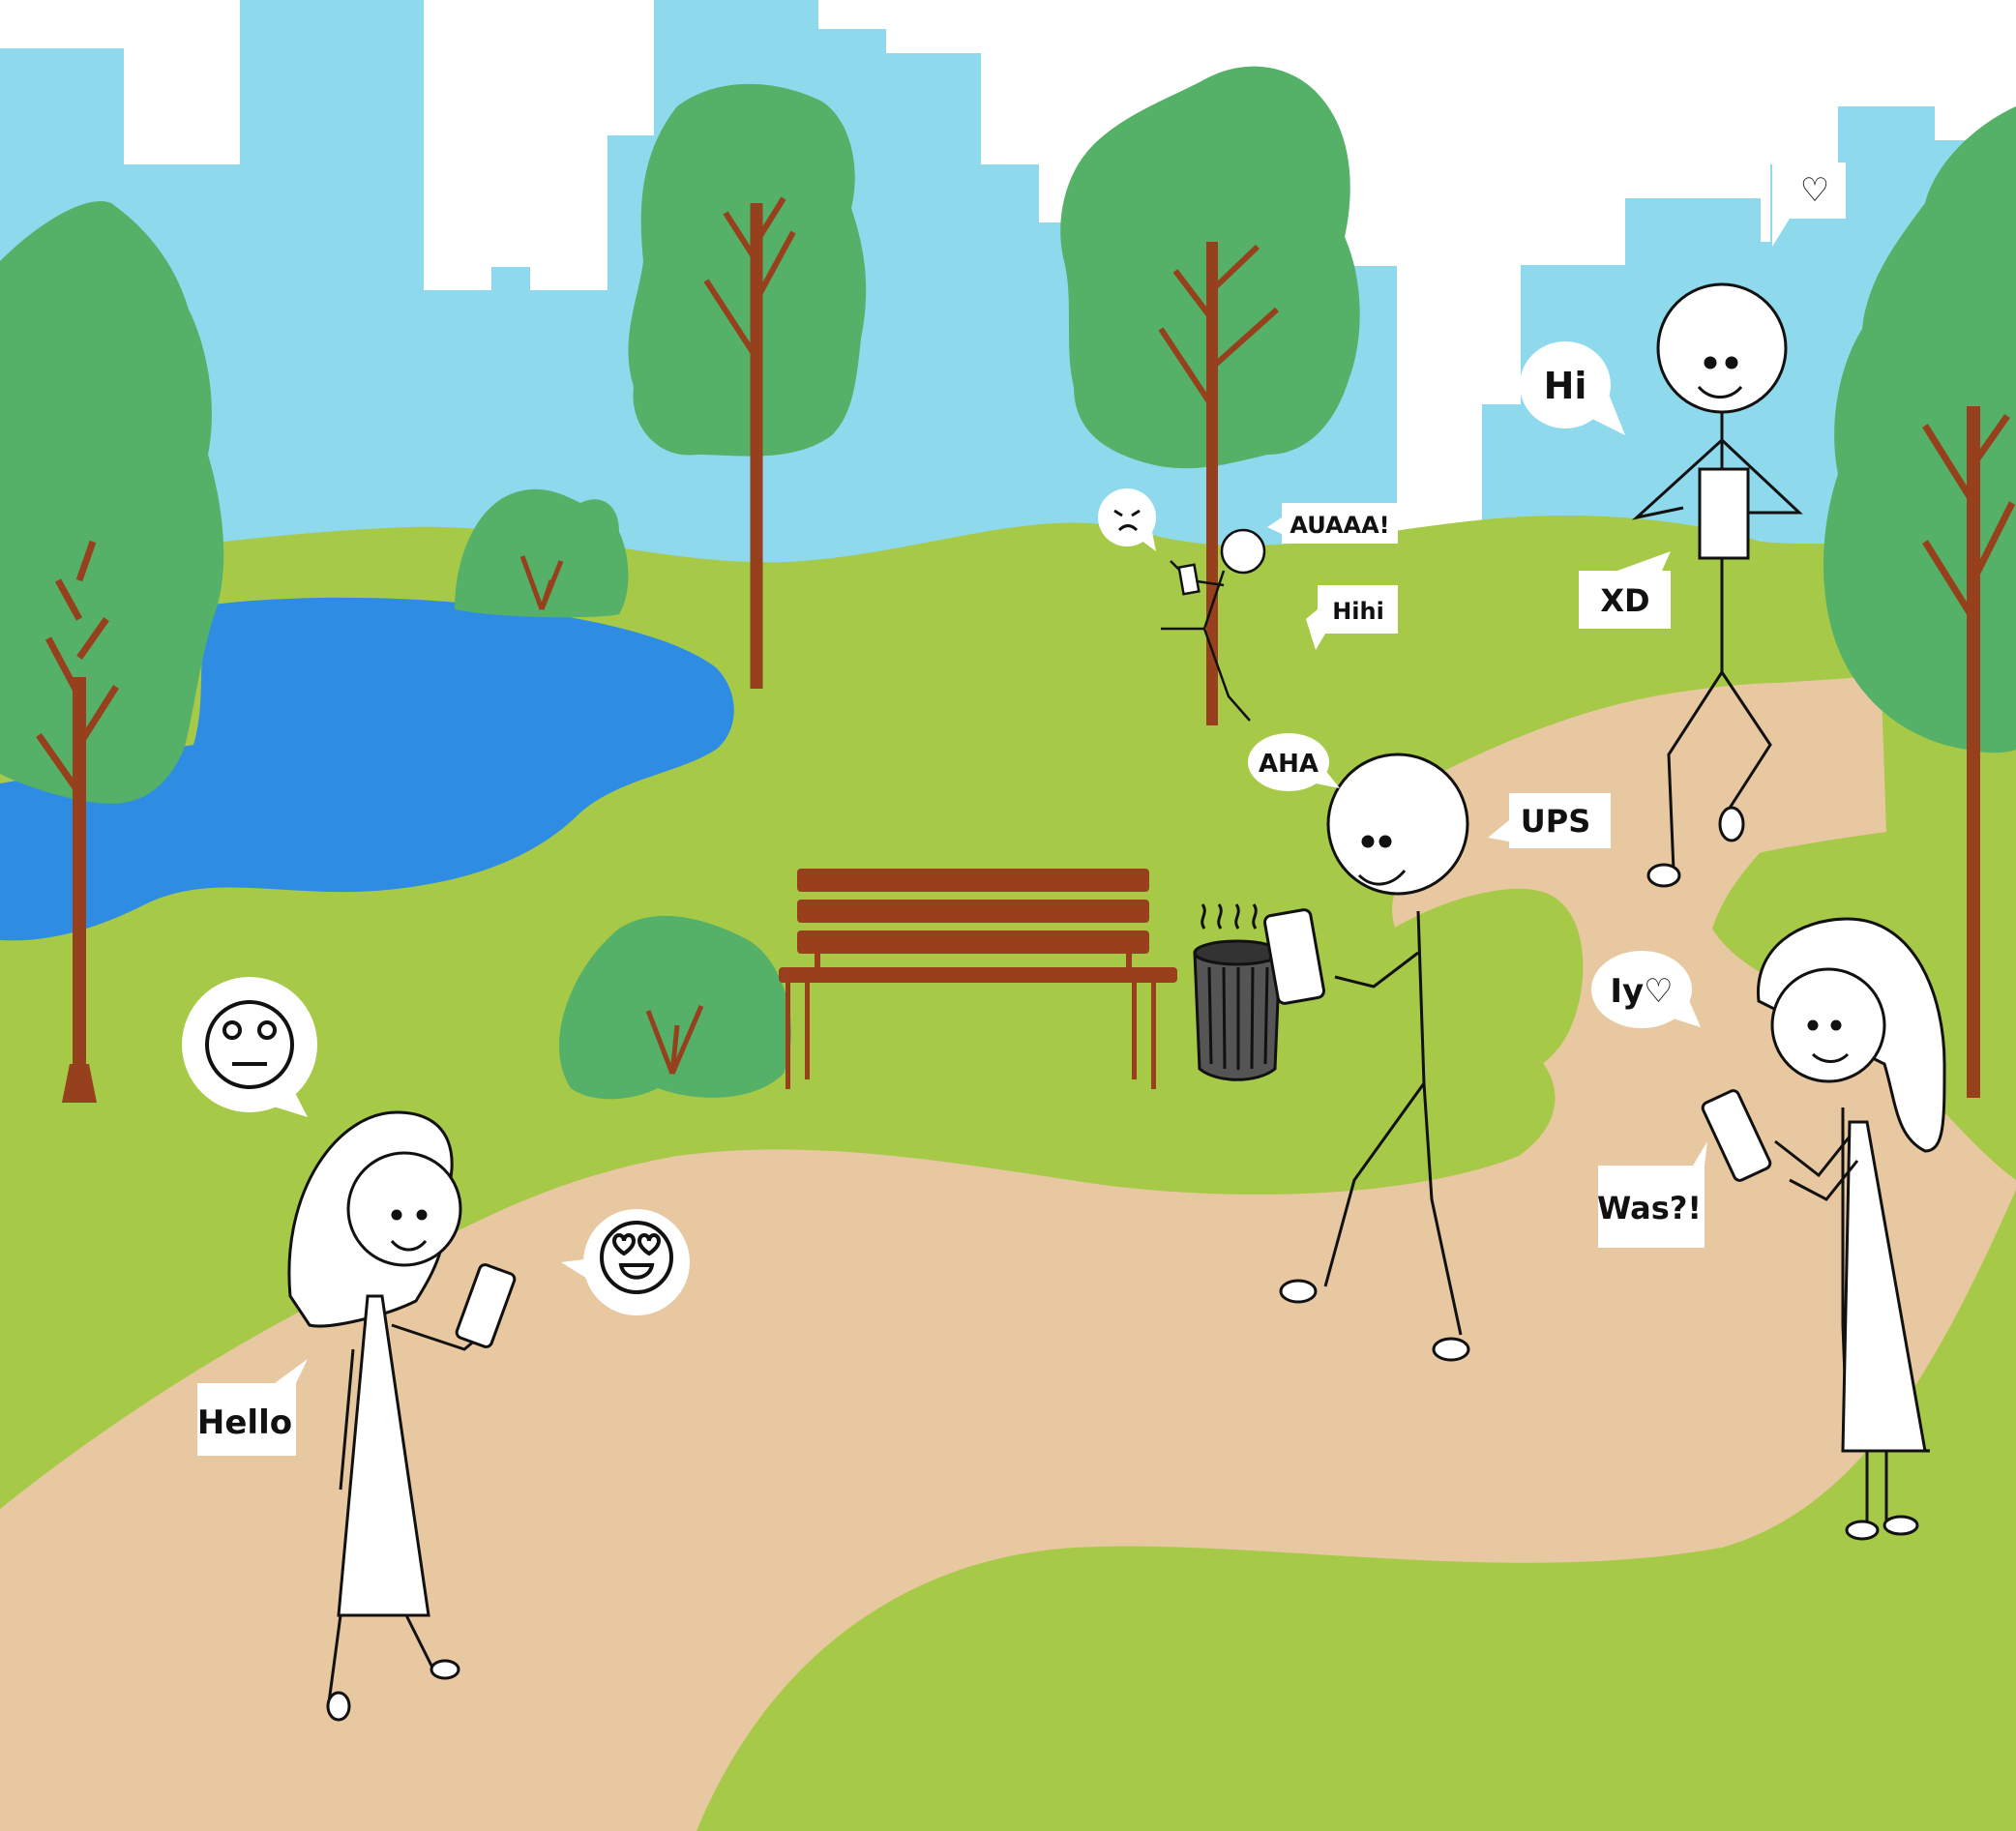 This screenshot has width=2016, height=1831. What do you see at coordinates (1641, 991) in the screenshot?
I see `ily-text: Iy♡` at bounding box center [1641, 991].